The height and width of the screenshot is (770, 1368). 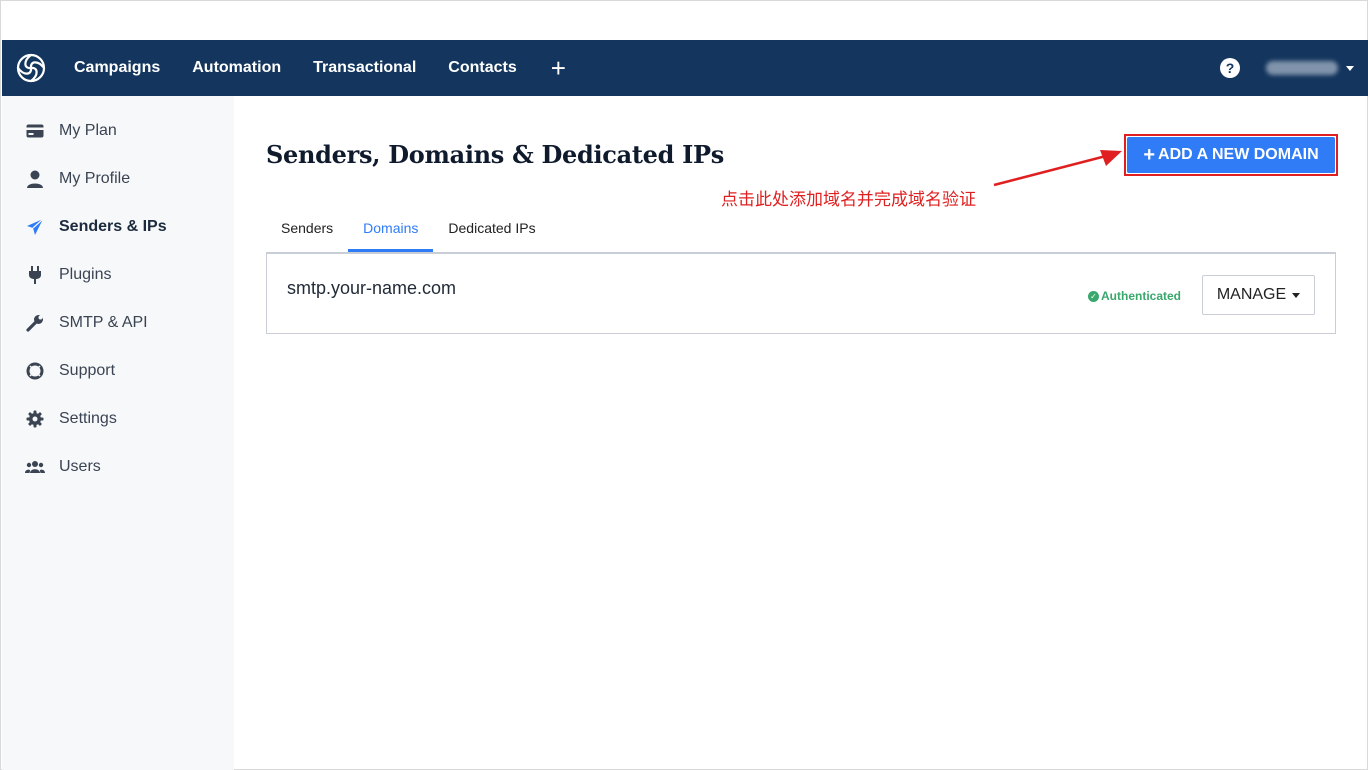 I want to click on manage-label: MANAGE, so click(x=1251, y=294).